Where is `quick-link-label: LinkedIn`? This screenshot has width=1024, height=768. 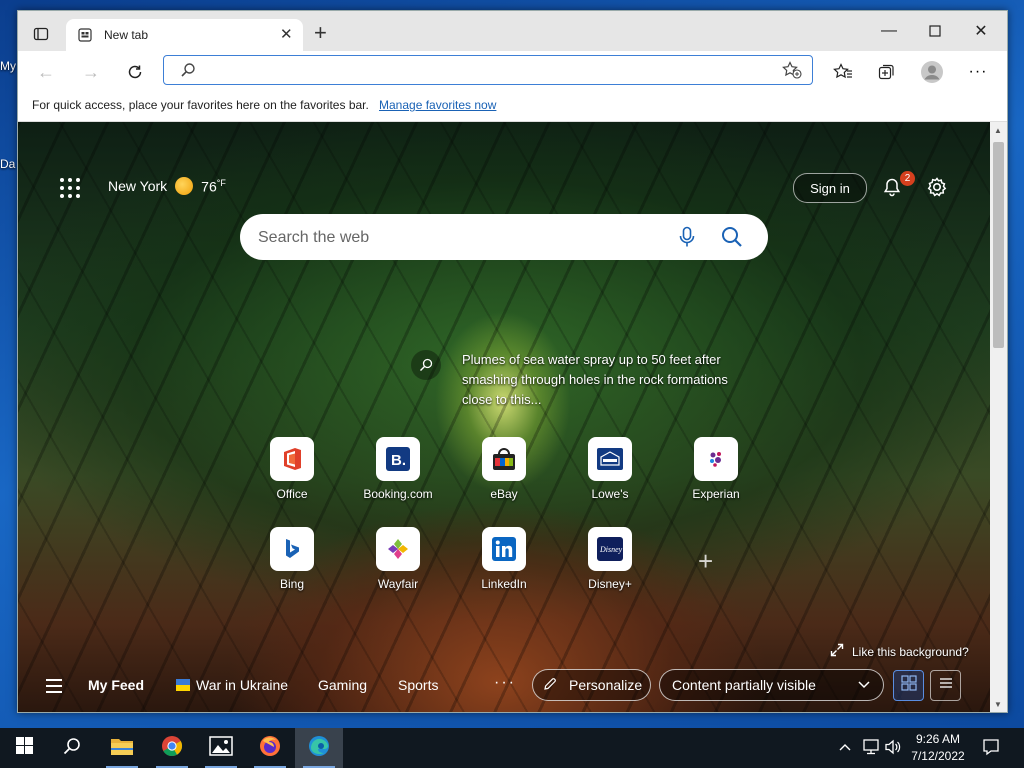
quick-link-label: LinkedIn is located at coordinates (504, 584).